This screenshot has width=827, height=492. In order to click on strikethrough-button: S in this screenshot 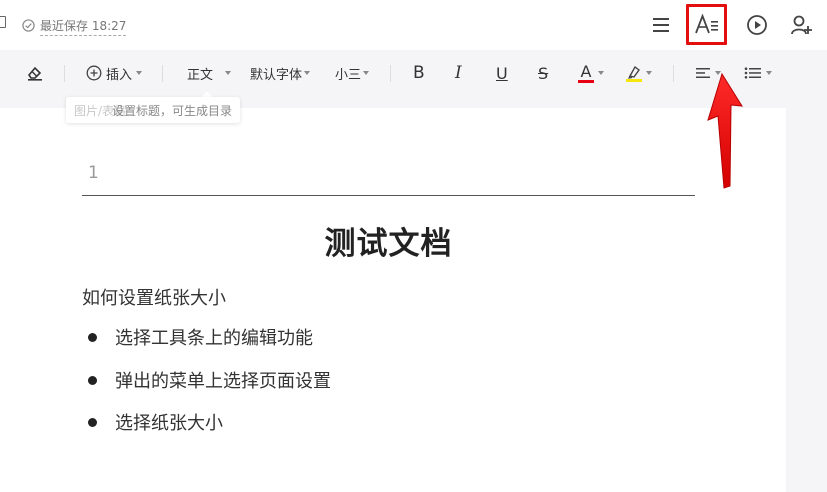, I will do `click(543, 73)`.